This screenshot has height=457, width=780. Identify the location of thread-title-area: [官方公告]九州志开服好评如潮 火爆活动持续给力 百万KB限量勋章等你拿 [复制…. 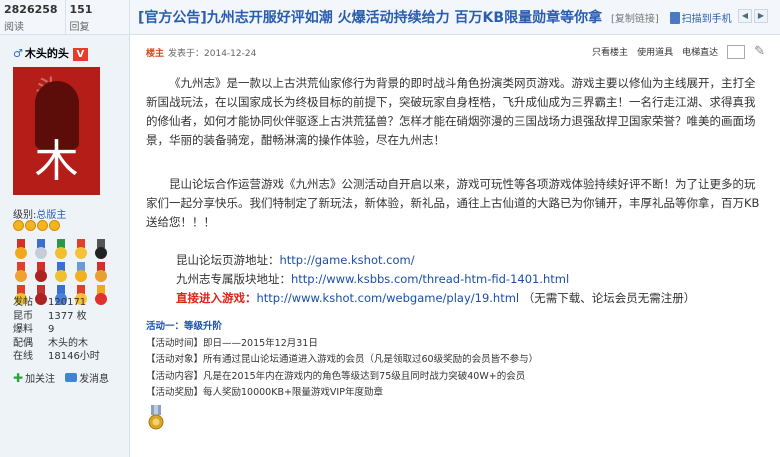
(435, 17).